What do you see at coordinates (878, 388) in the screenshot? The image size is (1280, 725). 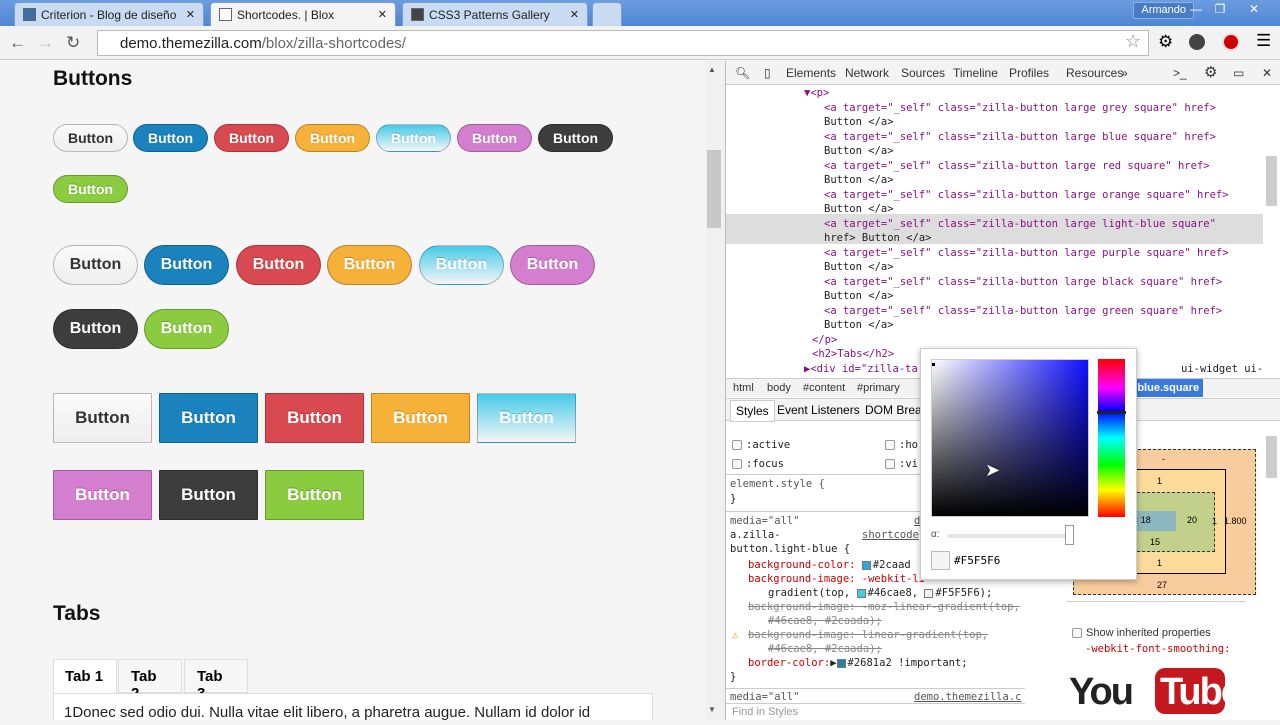 I see `crumb-primary: #primary` at bounding box center [878, 388].